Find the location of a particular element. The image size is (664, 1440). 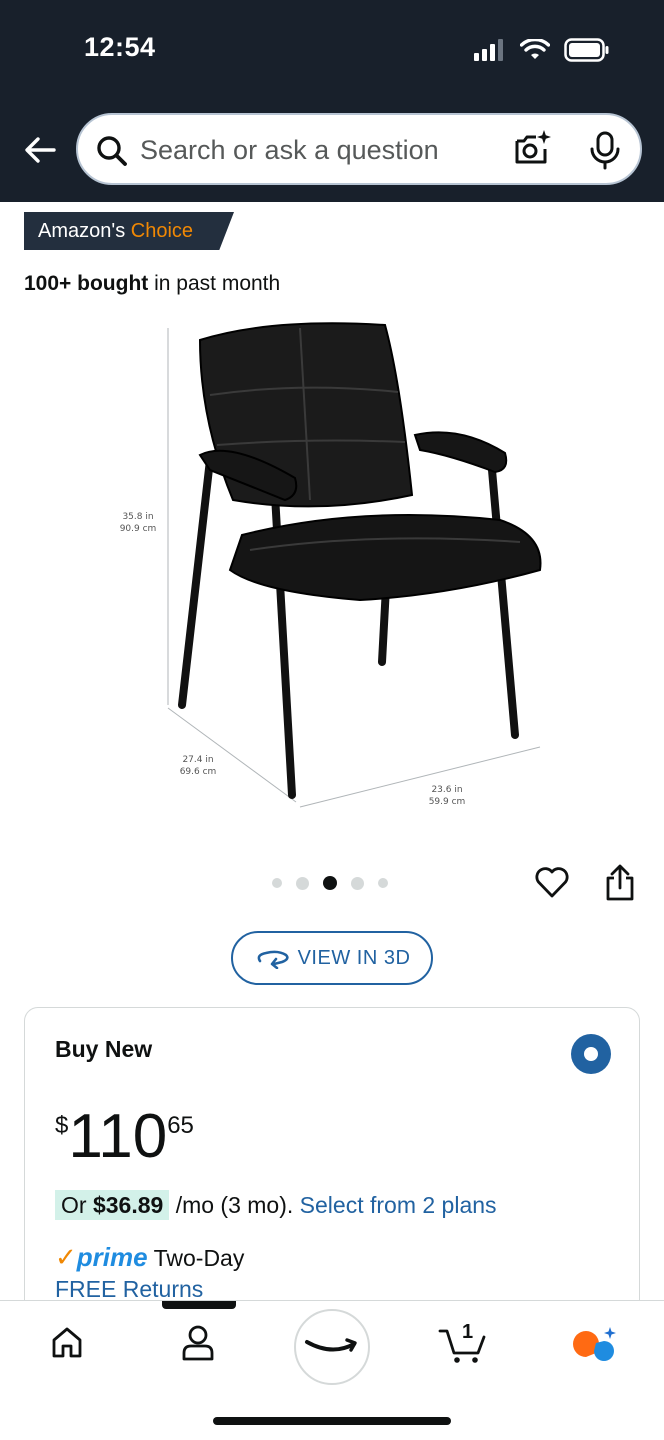

home-indicator is located at coordinates (332, 1421).